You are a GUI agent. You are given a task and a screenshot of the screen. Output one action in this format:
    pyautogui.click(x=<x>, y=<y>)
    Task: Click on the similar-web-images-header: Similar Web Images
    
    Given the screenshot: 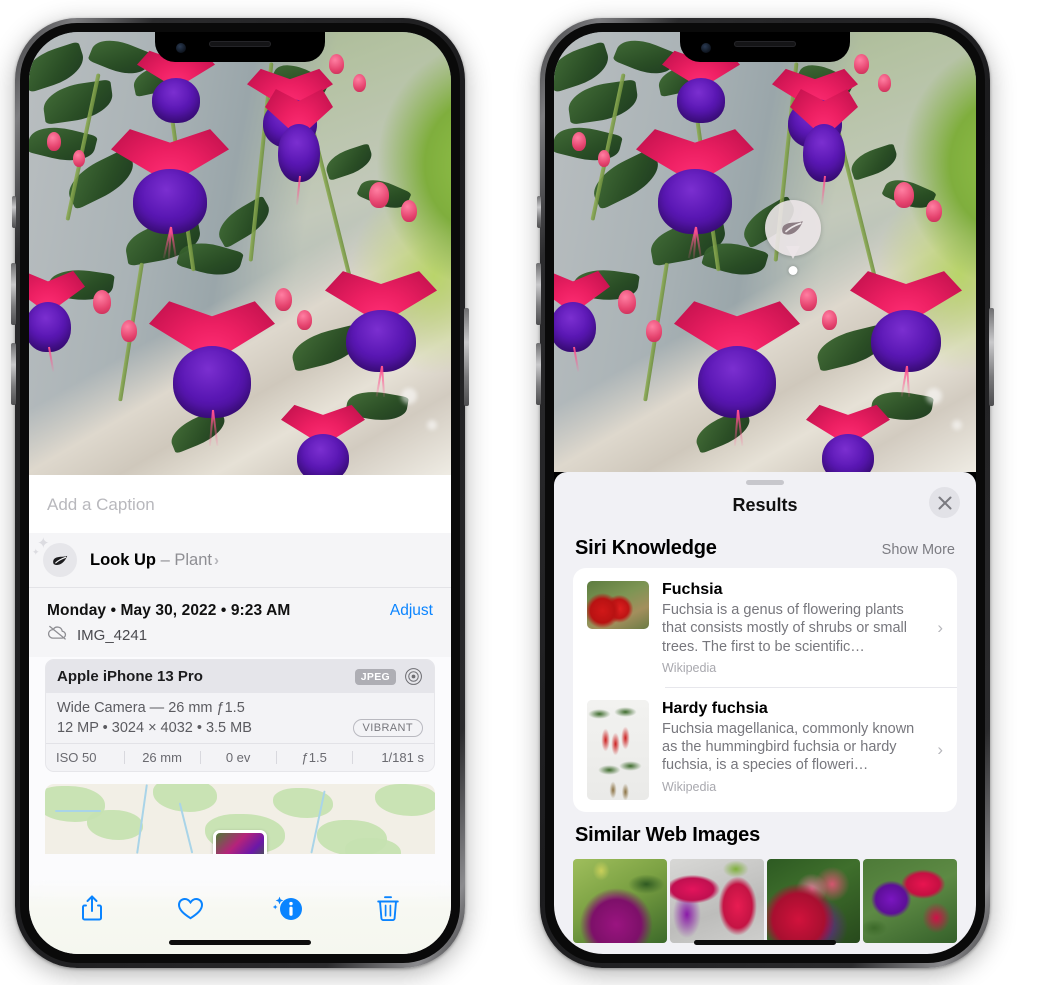 What is the action you would take?
    pyautogui.click(x=765, y=833)
    